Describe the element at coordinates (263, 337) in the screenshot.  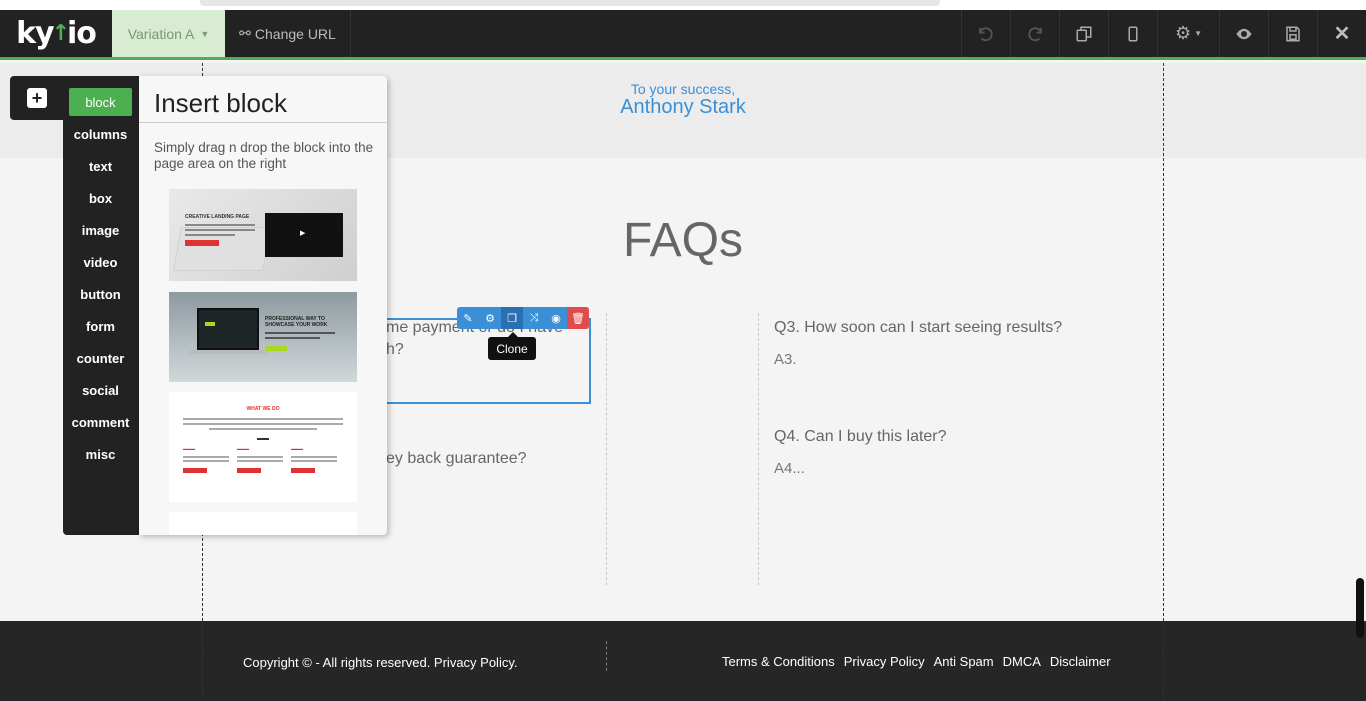
I see `block-template-showcase: PROFESSIONAL WAY TO SHOWCASE YOUR WORK` at that location.